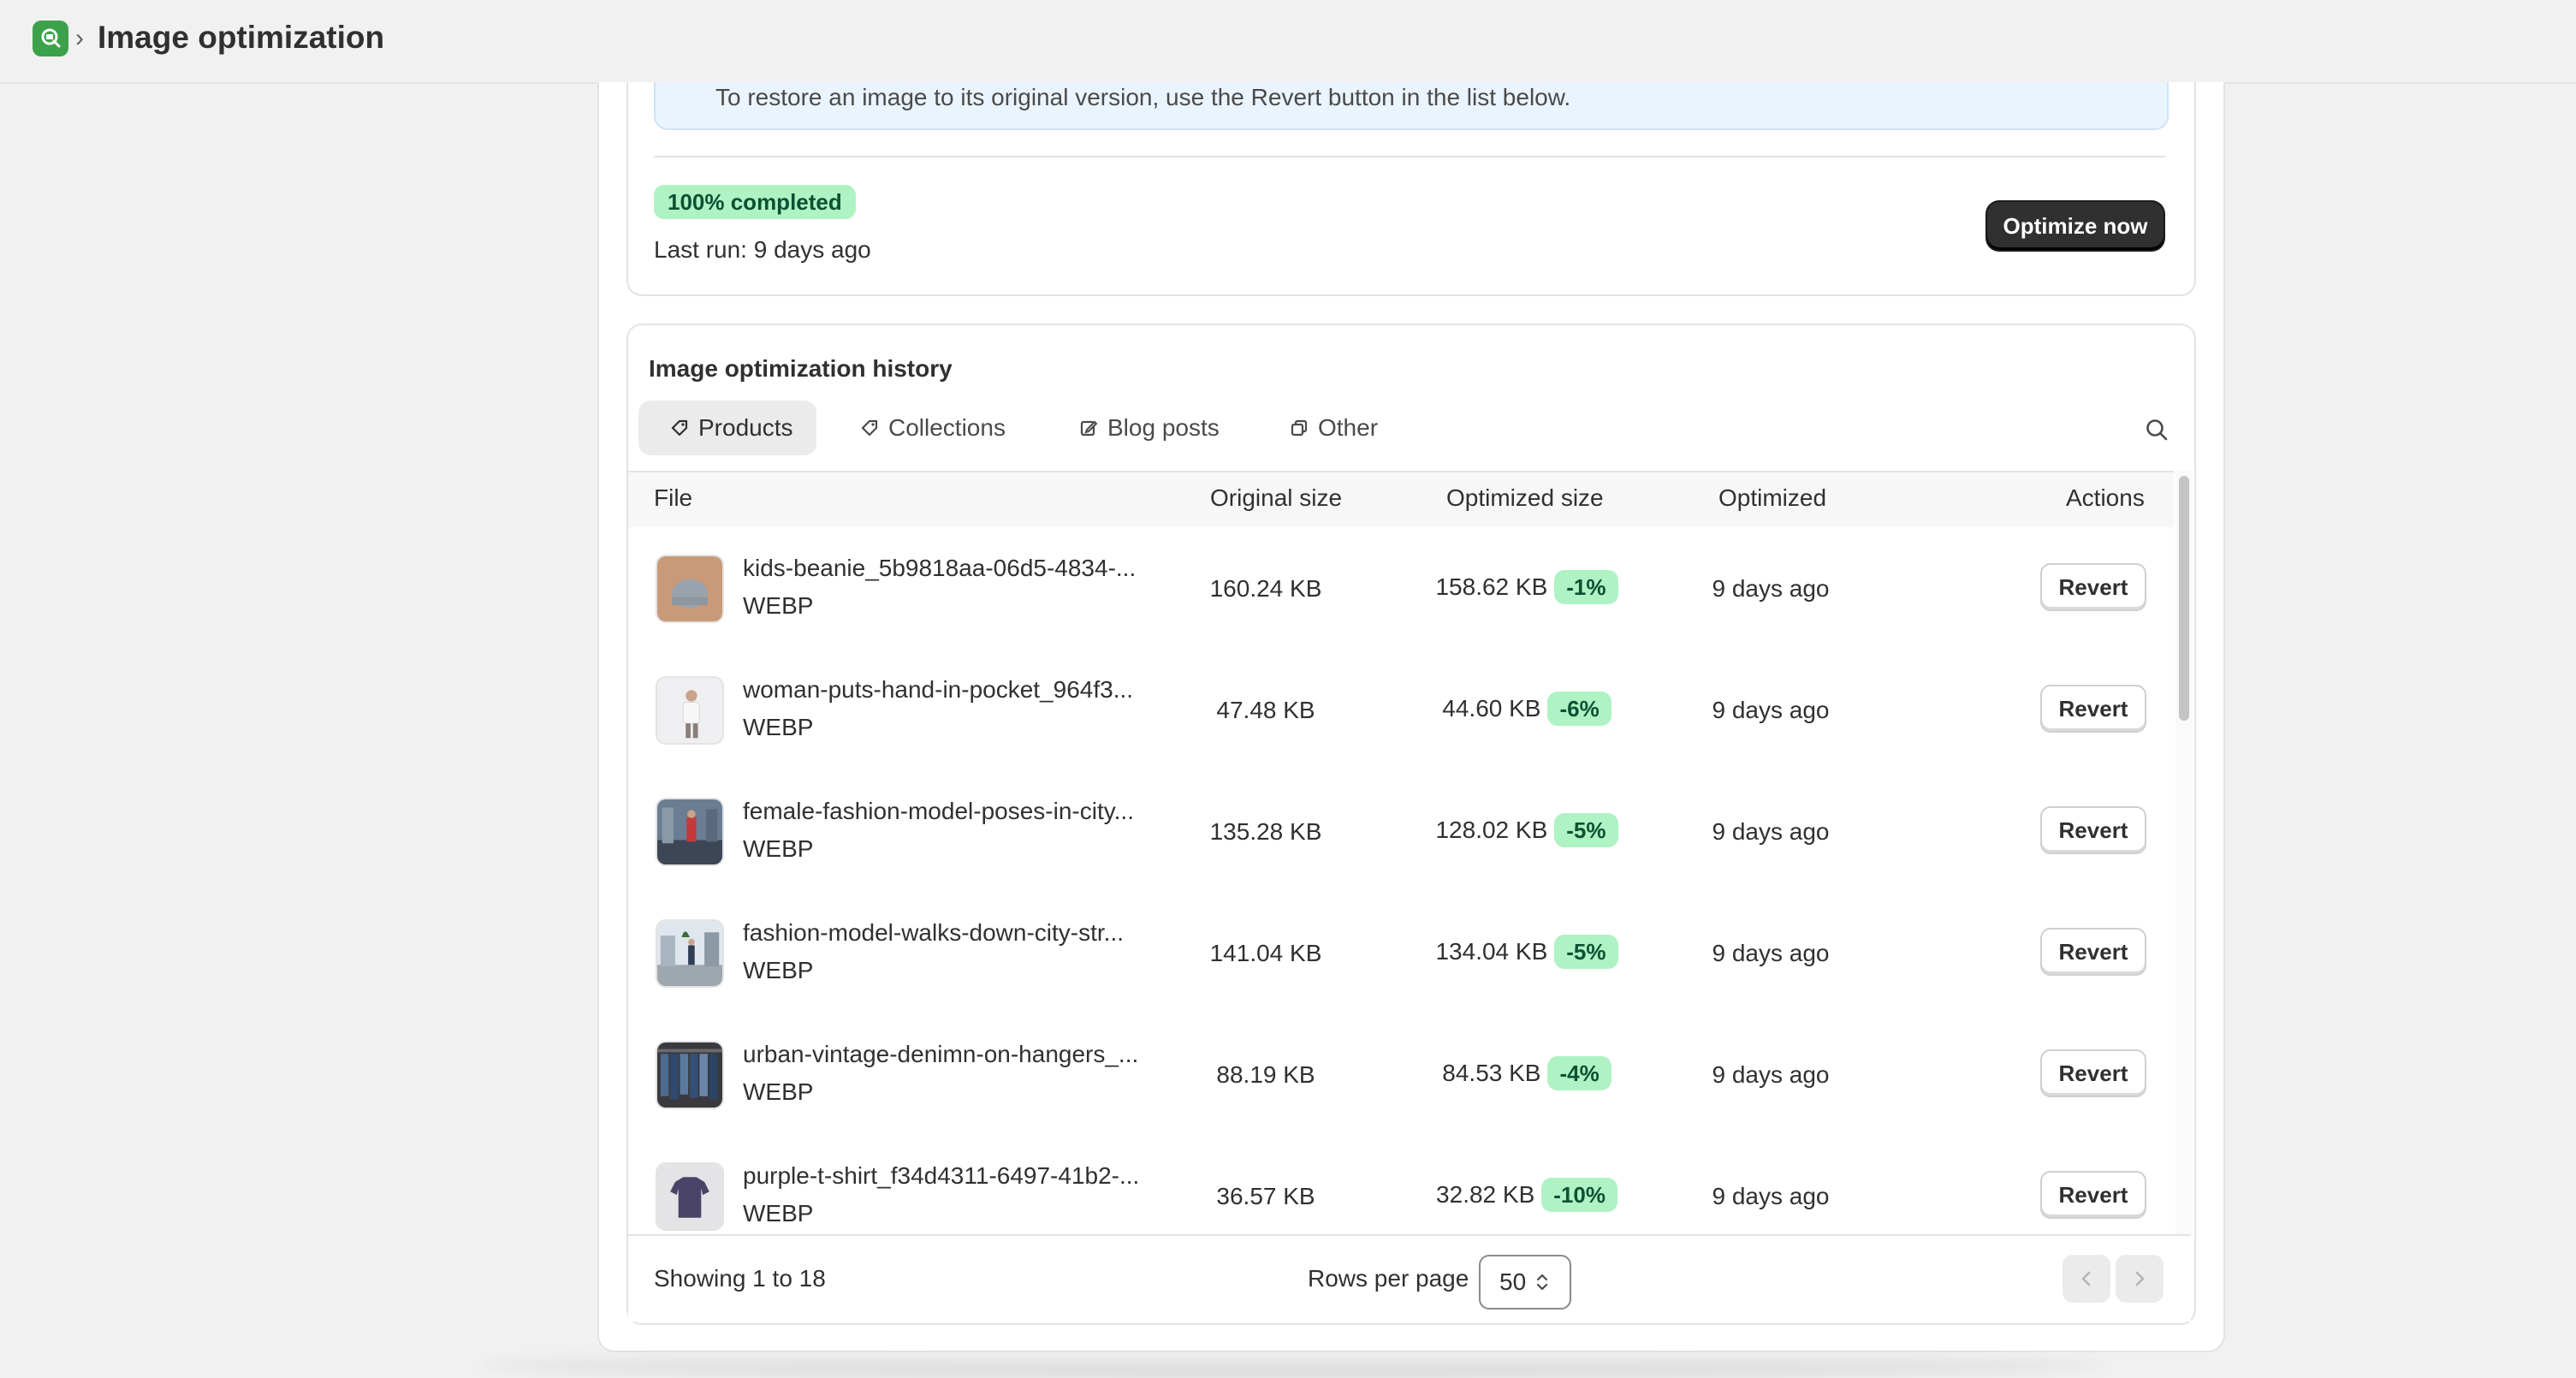  I want to click on optimized-size-cell: 84.53 KB -4%, so click(1526, 1073).